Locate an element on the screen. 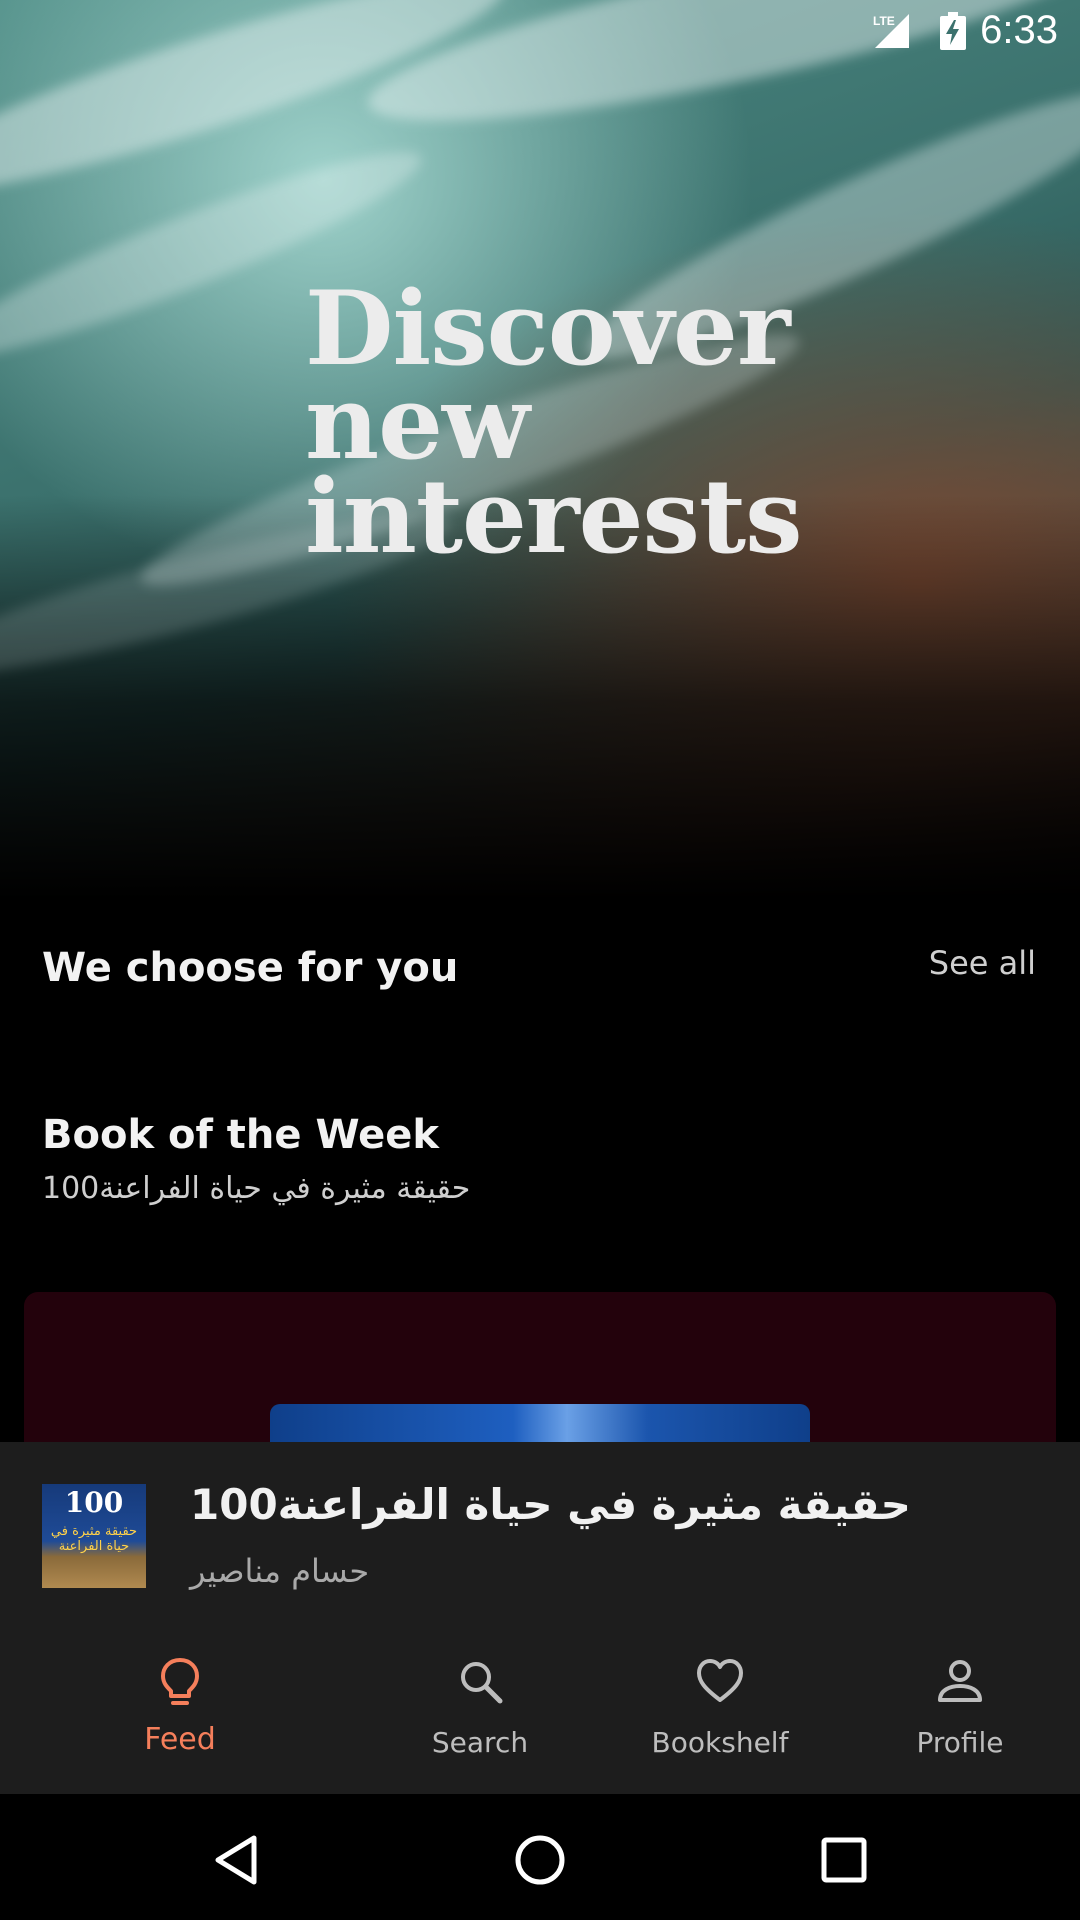 Image resolution: width=1080 pixels, height=1920 pixels. nav-label-feed: Feed is located at coordinates (180, 1739).